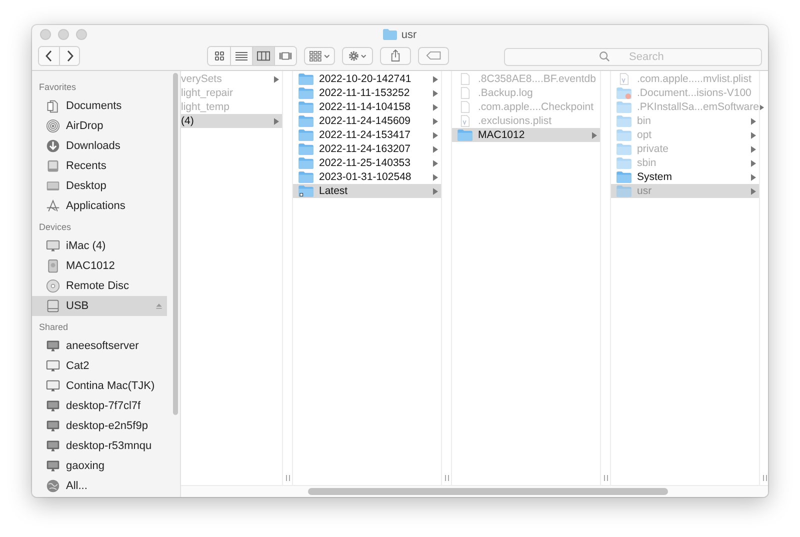 The height and width of the screenshot is (537, 800). What do you see at coordinates (474, 491) in the screenshot?
I see `horizontal-scrollbar` at bounding box center [474, 491].